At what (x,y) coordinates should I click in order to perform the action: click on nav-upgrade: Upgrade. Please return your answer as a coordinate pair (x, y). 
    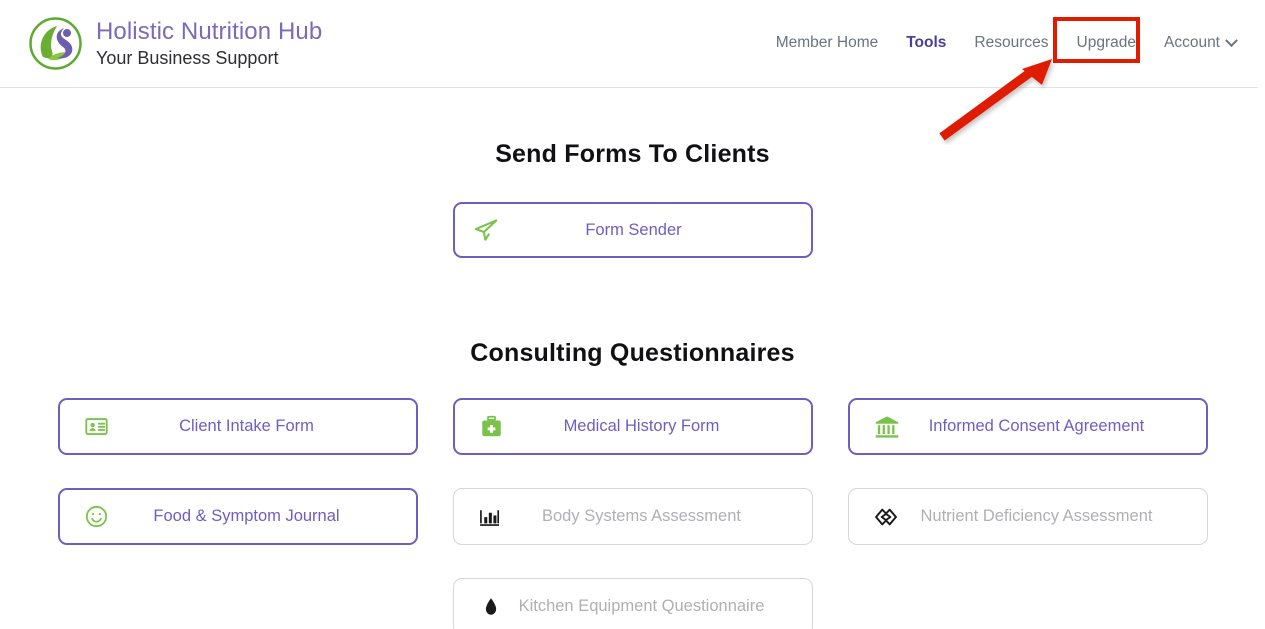
    Looking at the image, I should click on (1106, 43).